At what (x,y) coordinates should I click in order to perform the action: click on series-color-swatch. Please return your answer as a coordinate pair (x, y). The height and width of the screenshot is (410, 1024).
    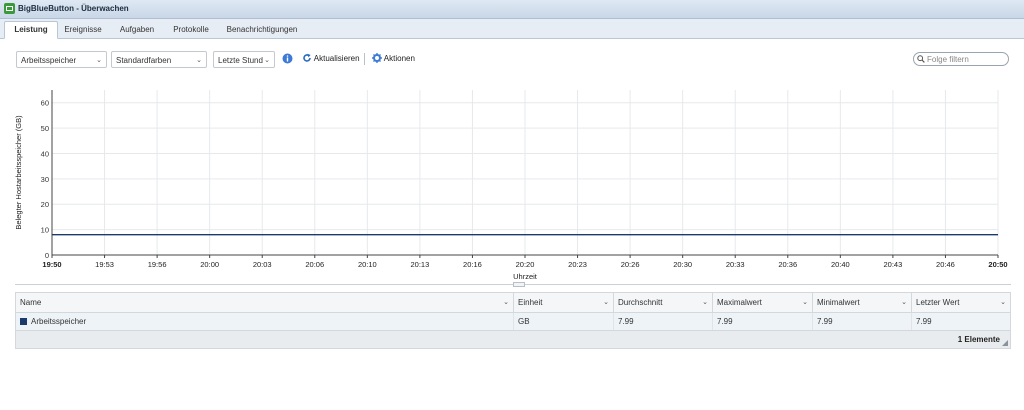
    Looking at the image, I should click on (23, 321).